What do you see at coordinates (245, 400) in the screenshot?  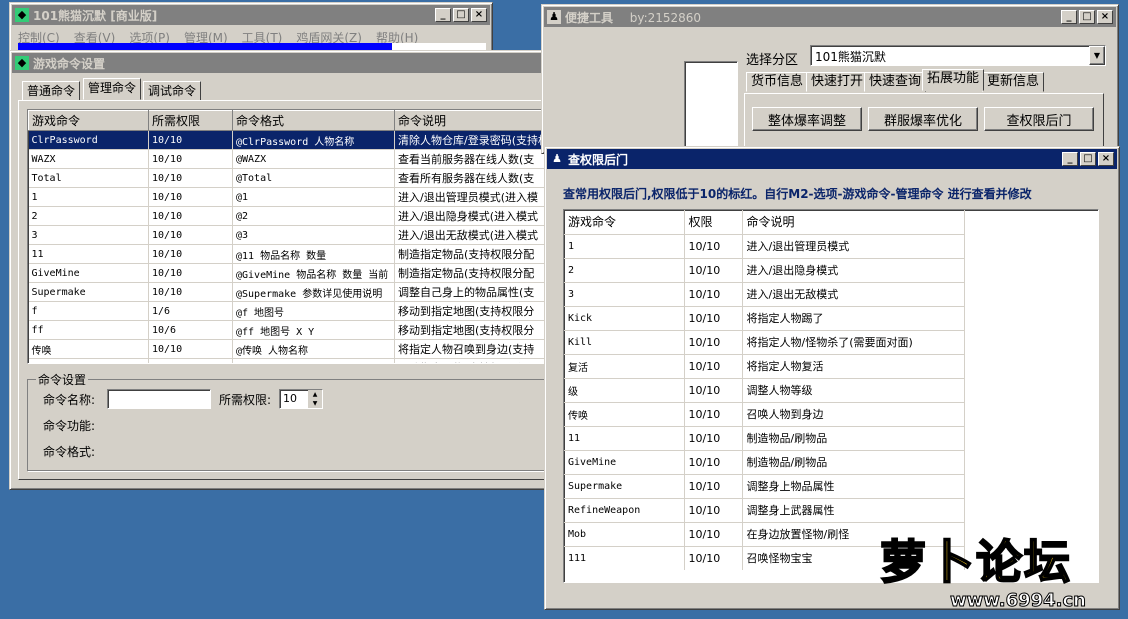 I see `perm-label: 所需权限:` at bounding box center [245, 400].